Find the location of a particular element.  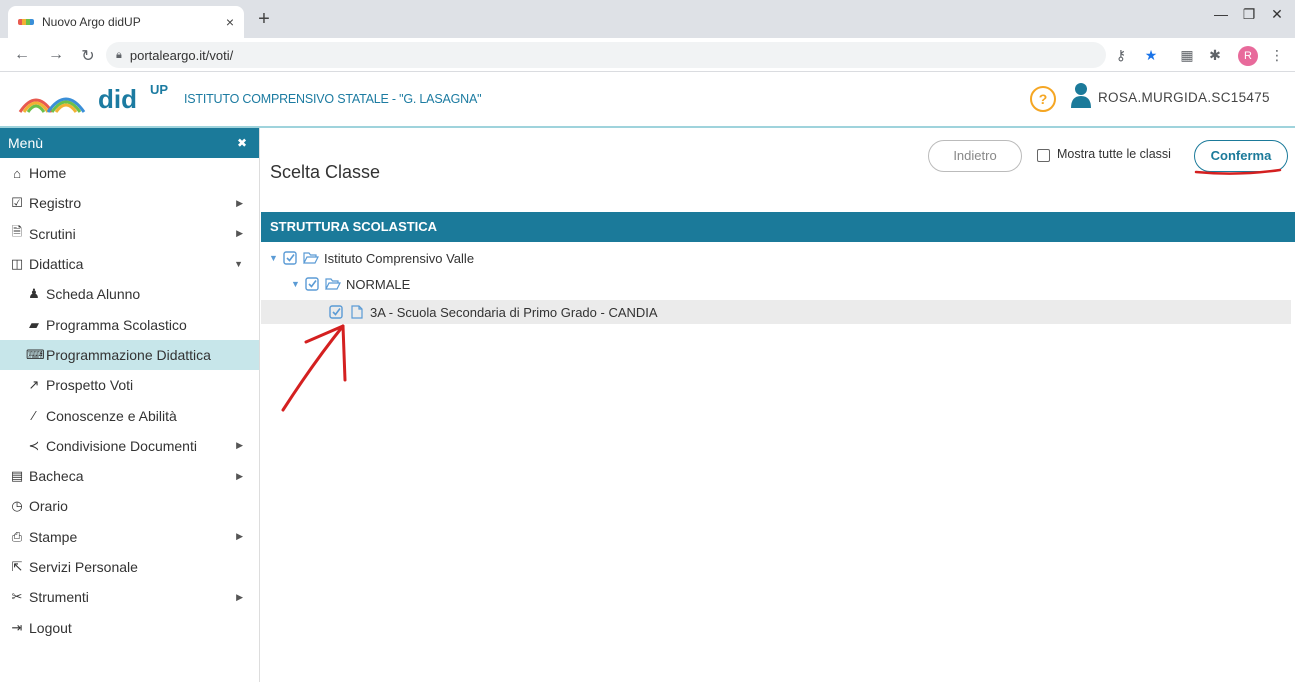

sidebar-item-label: Programmazione Didattica is located at coordinates (128, 354).